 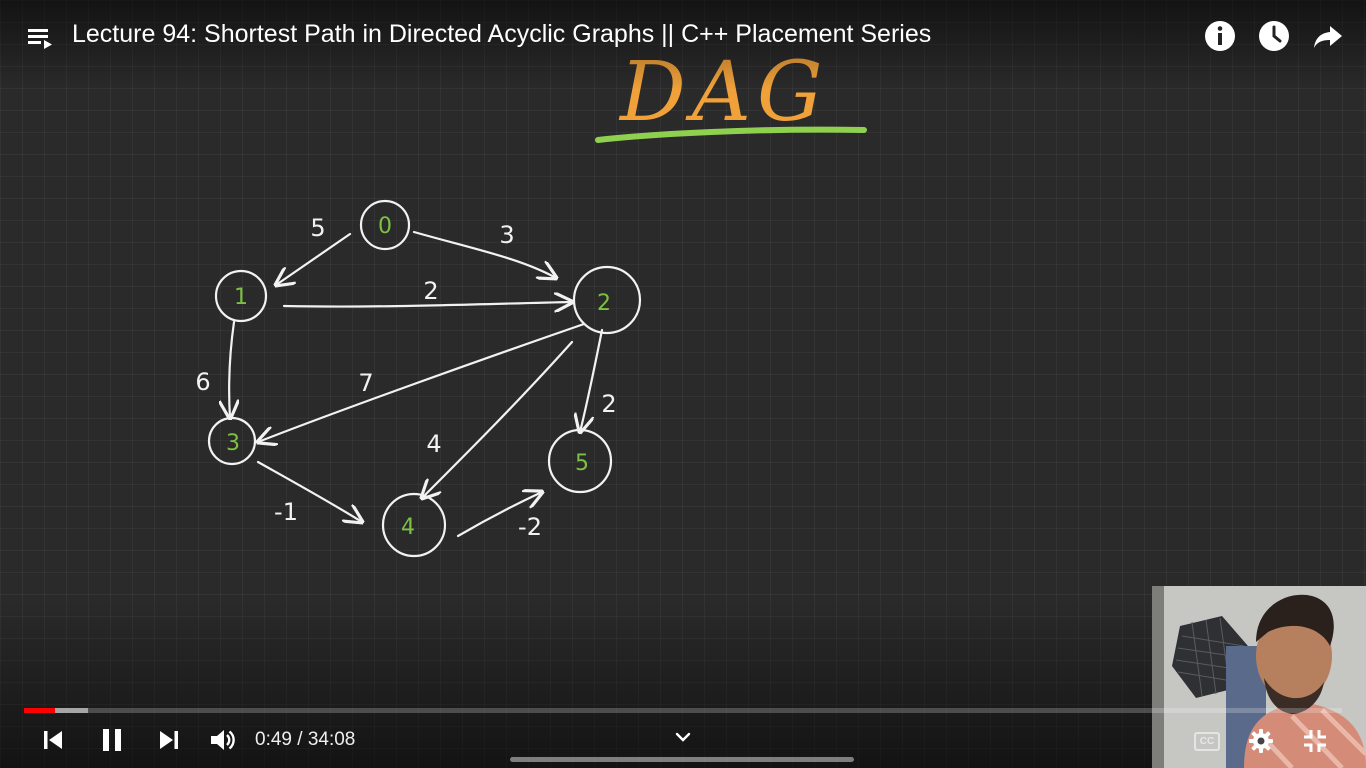 What do you see at coordinates (53, 740) in the screenshot?
I see `previous-icon` at bounding box center [53, 740].